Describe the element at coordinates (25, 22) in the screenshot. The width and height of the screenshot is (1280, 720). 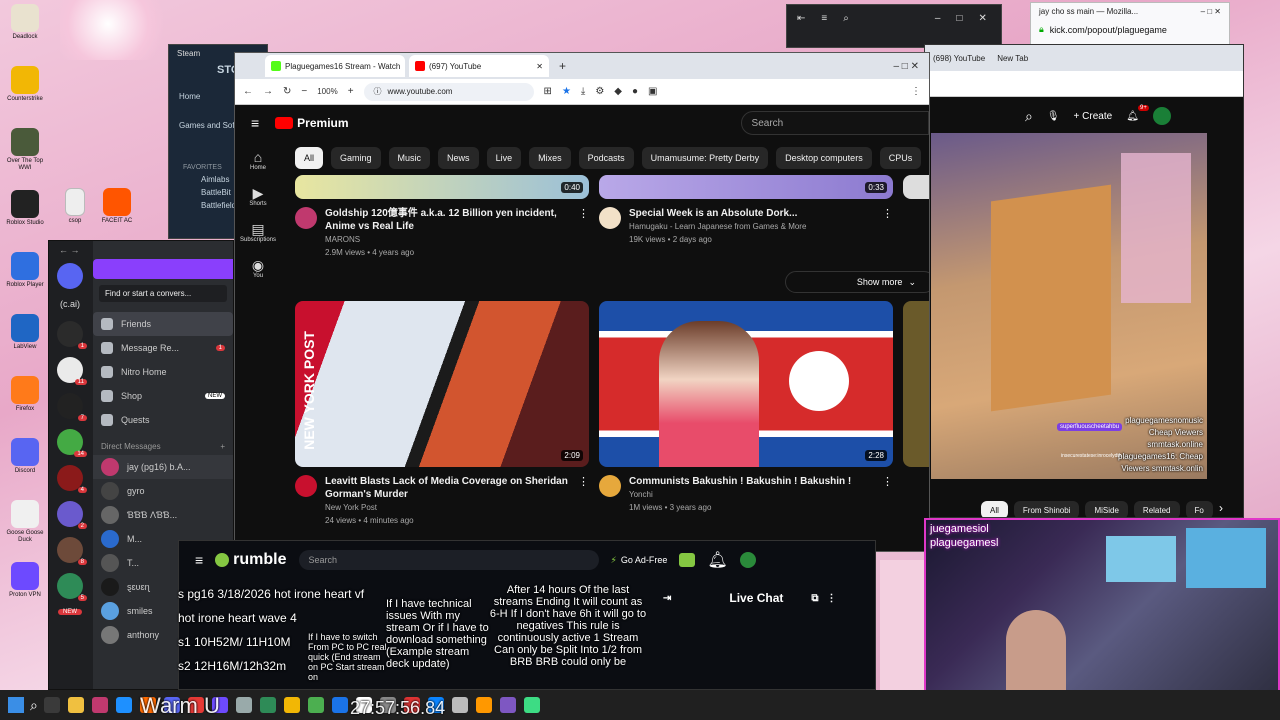
I see `desktop-icon: Deadlock` at that location.